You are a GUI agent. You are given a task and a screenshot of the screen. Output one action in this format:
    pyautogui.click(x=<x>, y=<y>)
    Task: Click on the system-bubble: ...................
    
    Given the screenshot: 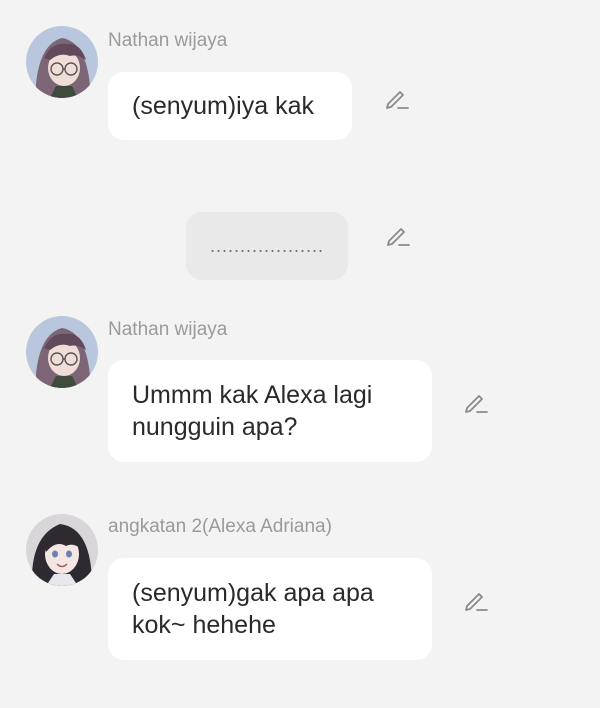 What is the action you would take?
    pyautogui.click(x=267, y=246)
    